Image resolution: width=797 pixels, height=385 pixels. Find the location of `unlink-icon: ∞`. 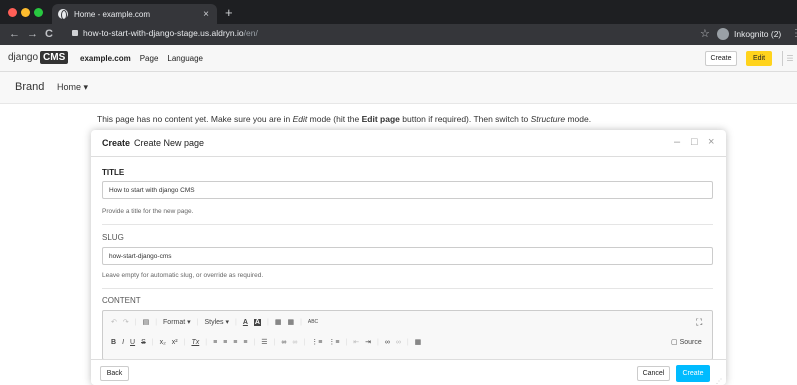

unlink-icon: ∞ is located at coordinates (294, 342).